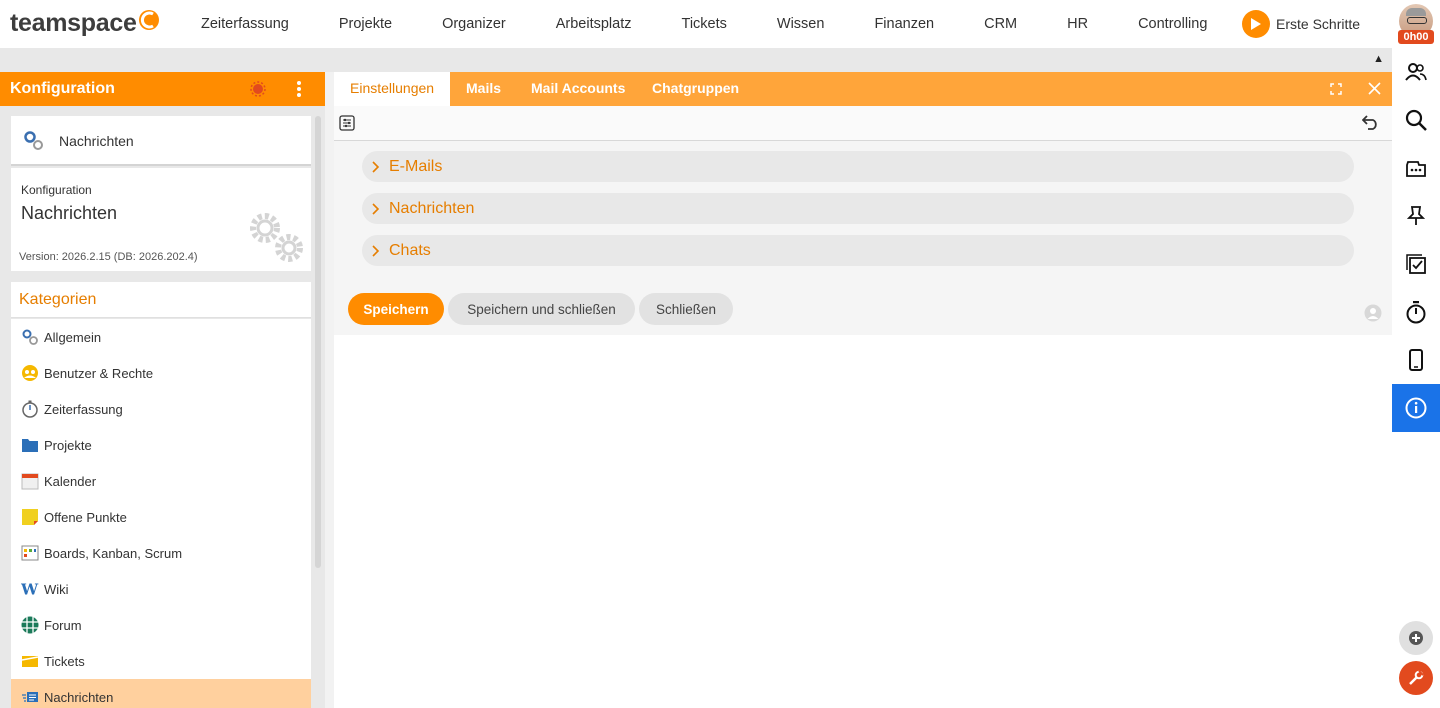  What do you see at coordinates (161, 481) in the screenshot?
I see `category-kalender: Kalender` at bounding box center [161, 481].